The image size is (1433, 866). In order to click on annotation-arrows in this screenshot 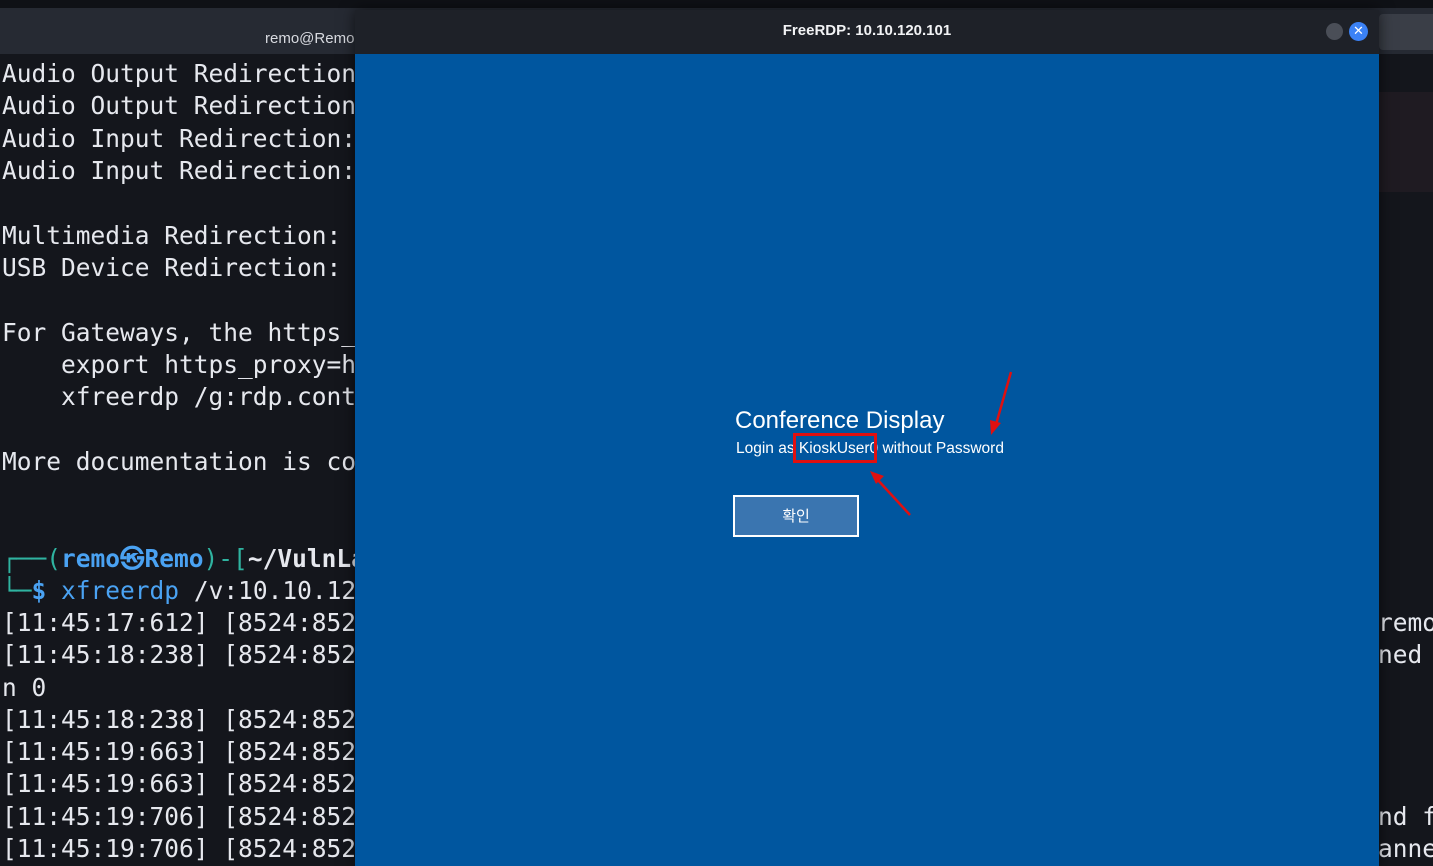, I will do `click(941, 443)`.